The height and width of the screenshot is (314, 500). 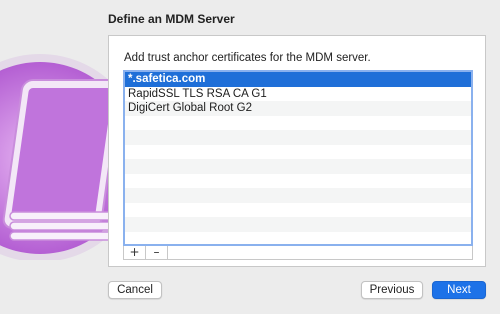 What do you see at coordinates (167, 79) in the screenshot?
I see `certificate-label: *.safetica.com` at bounding box center [167, 79].